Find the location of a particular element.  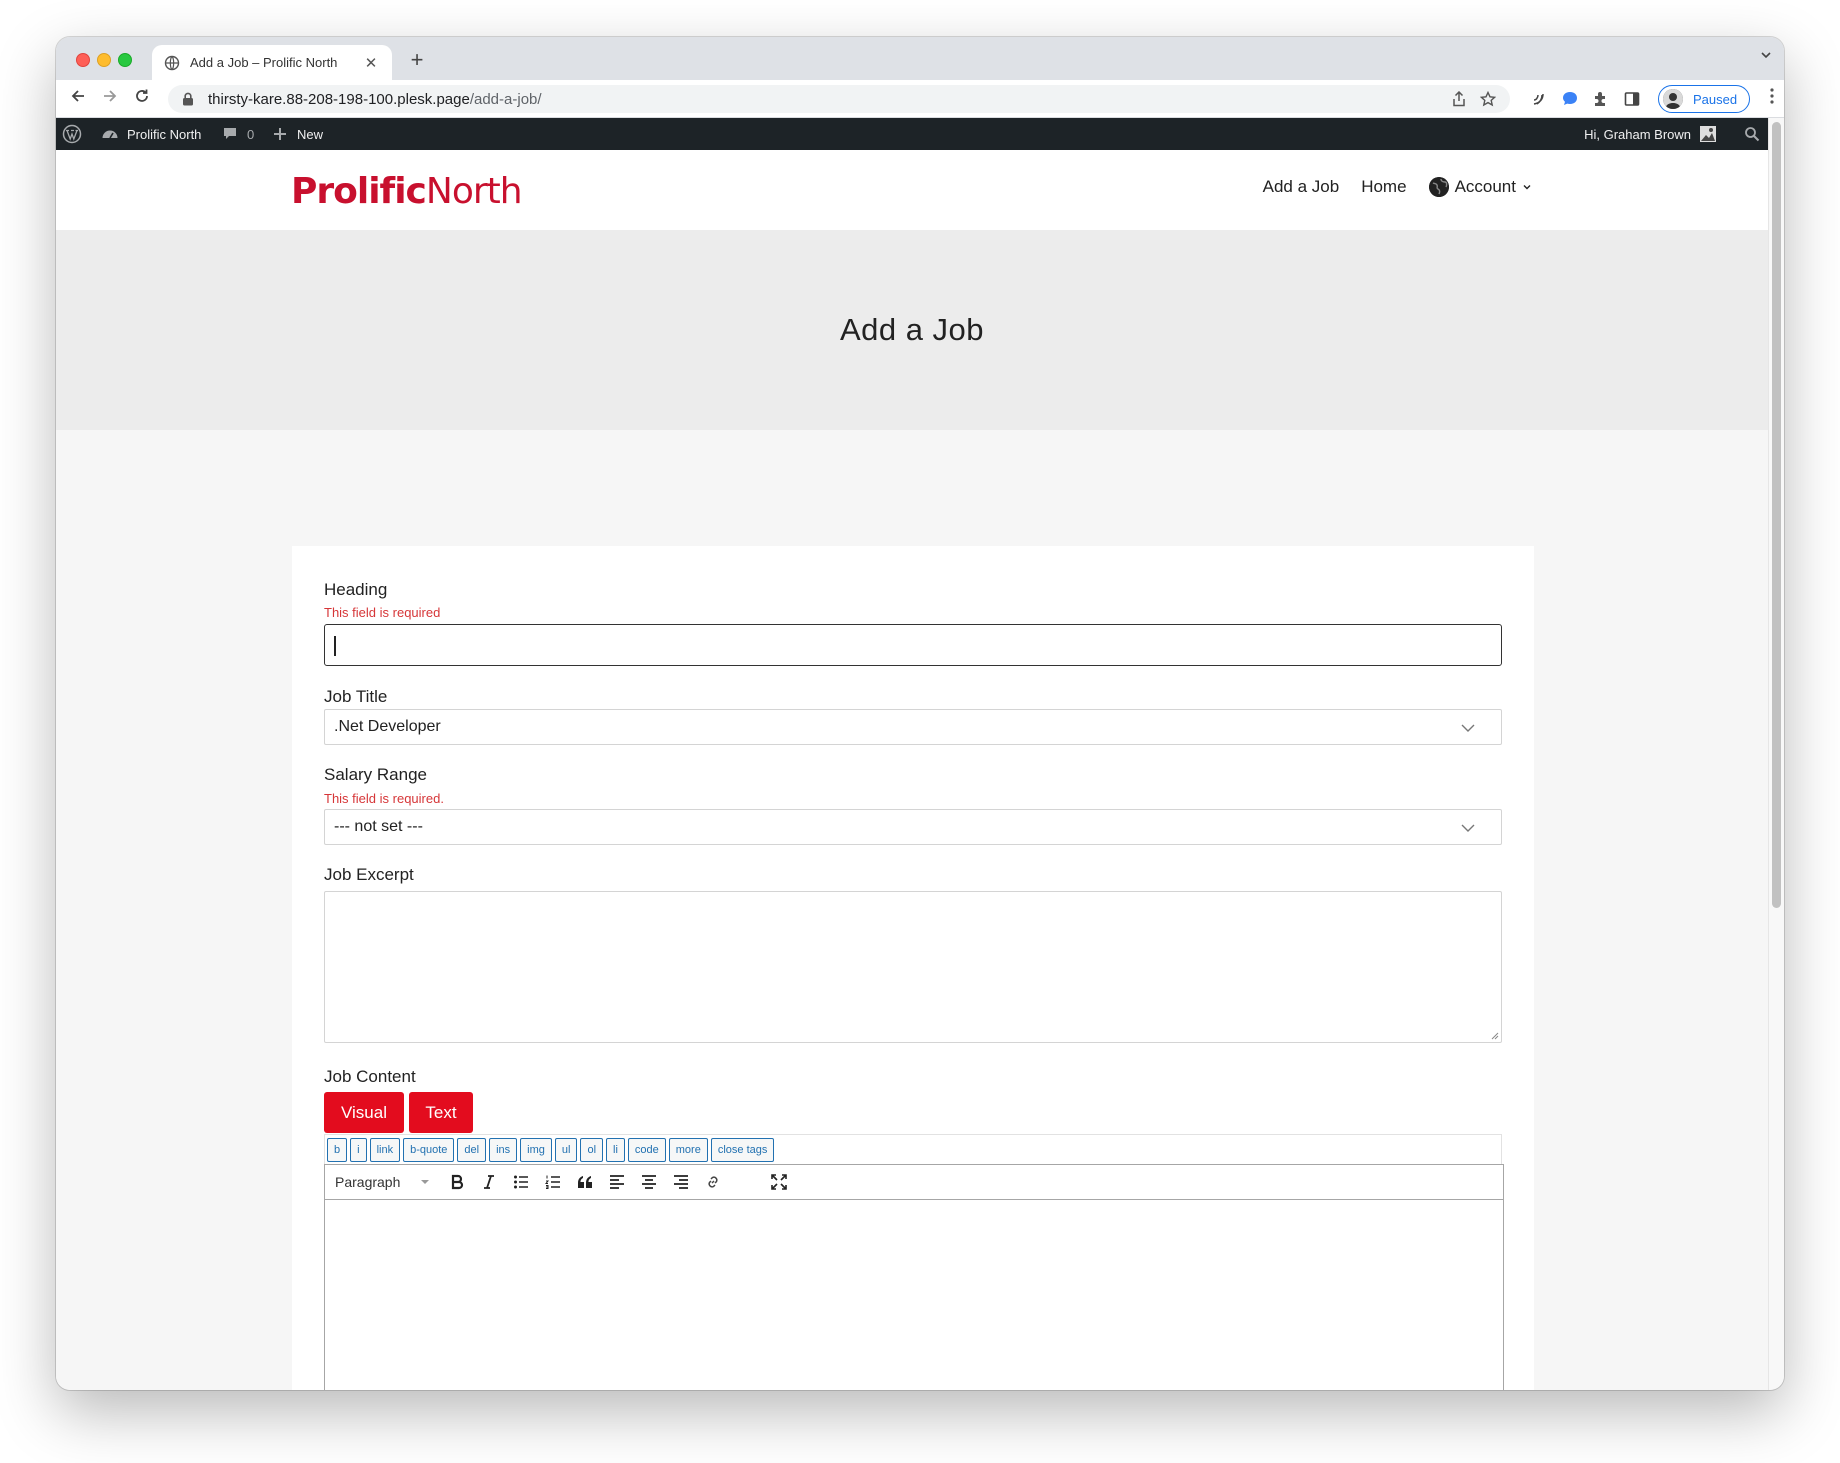

salary-range-value: --- not set --- is located at coordinates (378, 826).